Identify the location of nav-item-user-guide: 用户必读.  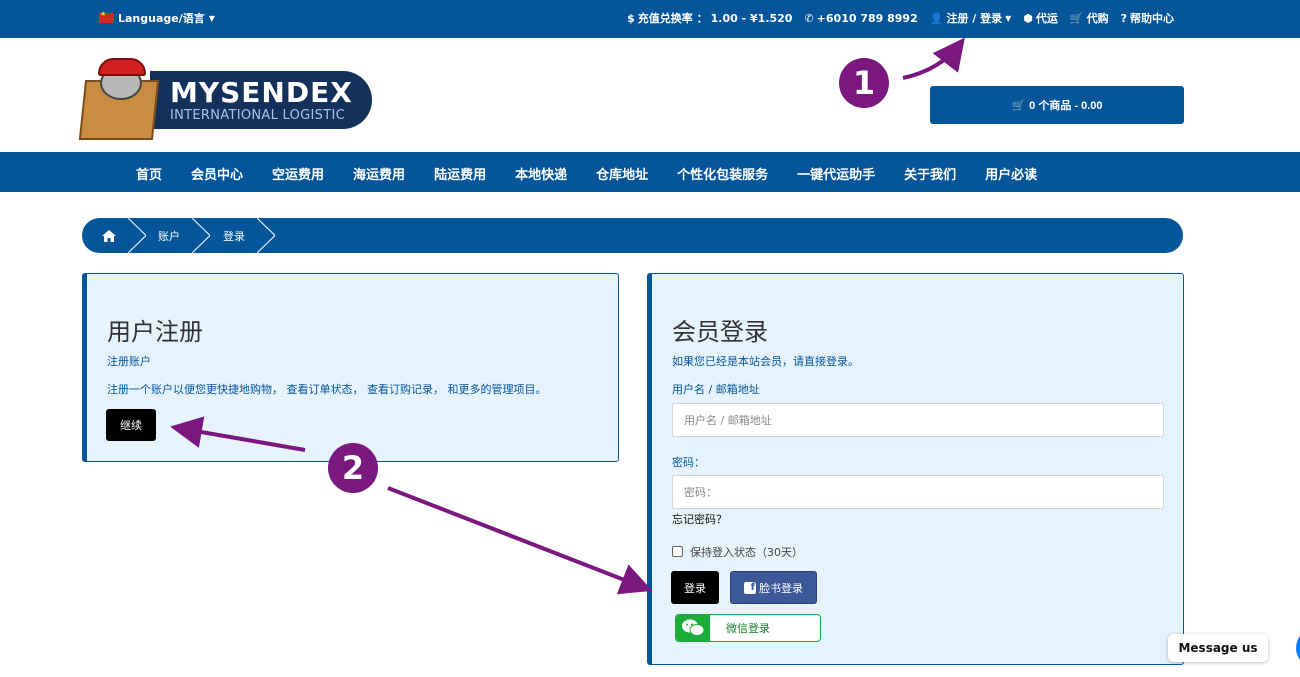
(1011, 173).